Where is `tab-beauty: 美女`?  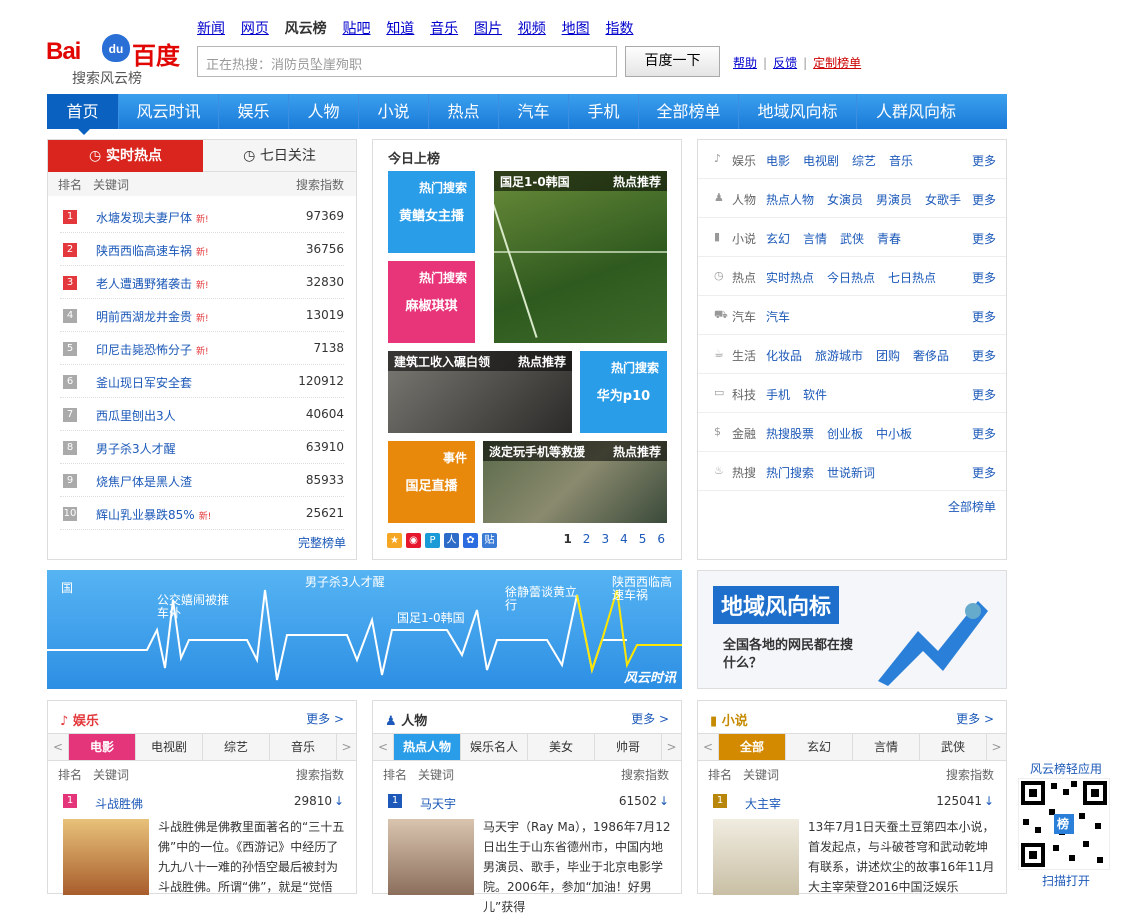
tab-beauty: 美女 is located at coordinates (560, 747).